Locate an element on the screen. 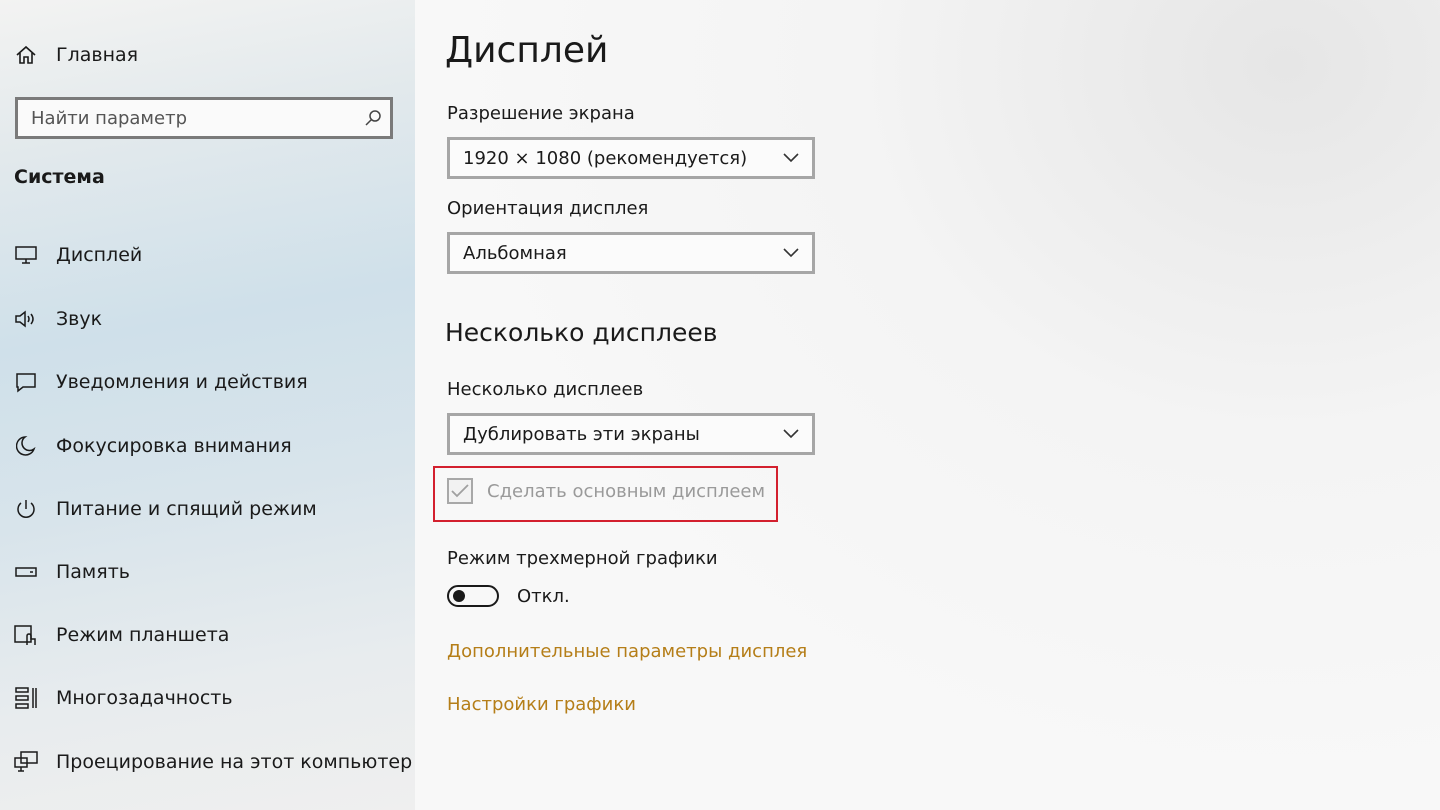  sidebar-item-sound: Звук is located at coordinates (58, 319).